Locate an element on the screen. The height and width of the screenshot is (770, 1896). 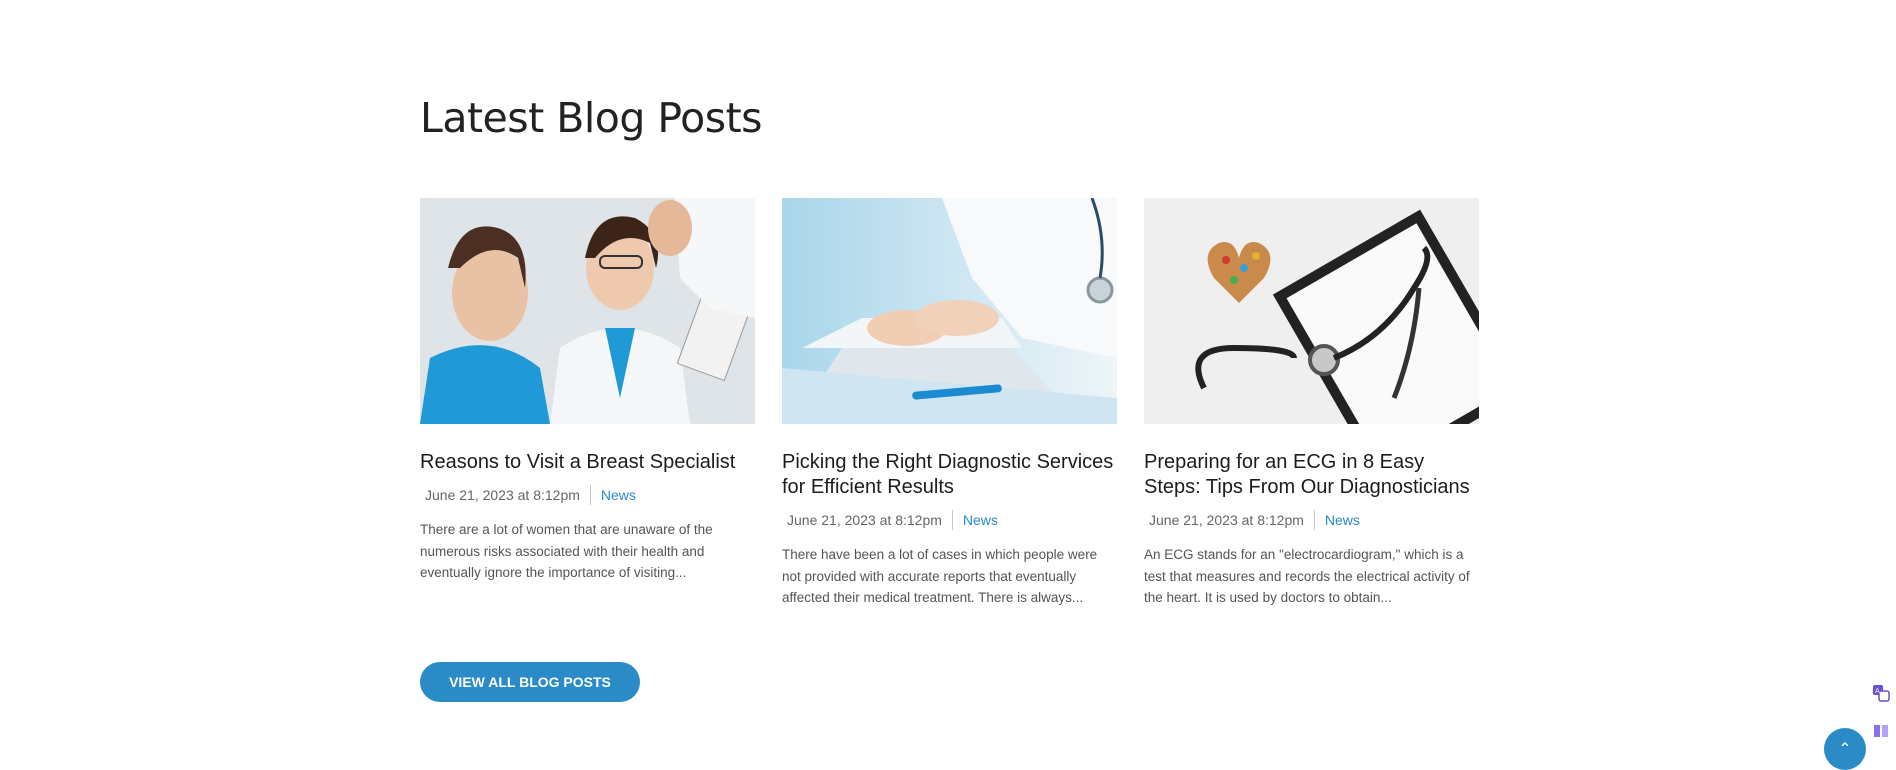
chevron-up-icon: ⌃ is located at coordinates (1845, 749).